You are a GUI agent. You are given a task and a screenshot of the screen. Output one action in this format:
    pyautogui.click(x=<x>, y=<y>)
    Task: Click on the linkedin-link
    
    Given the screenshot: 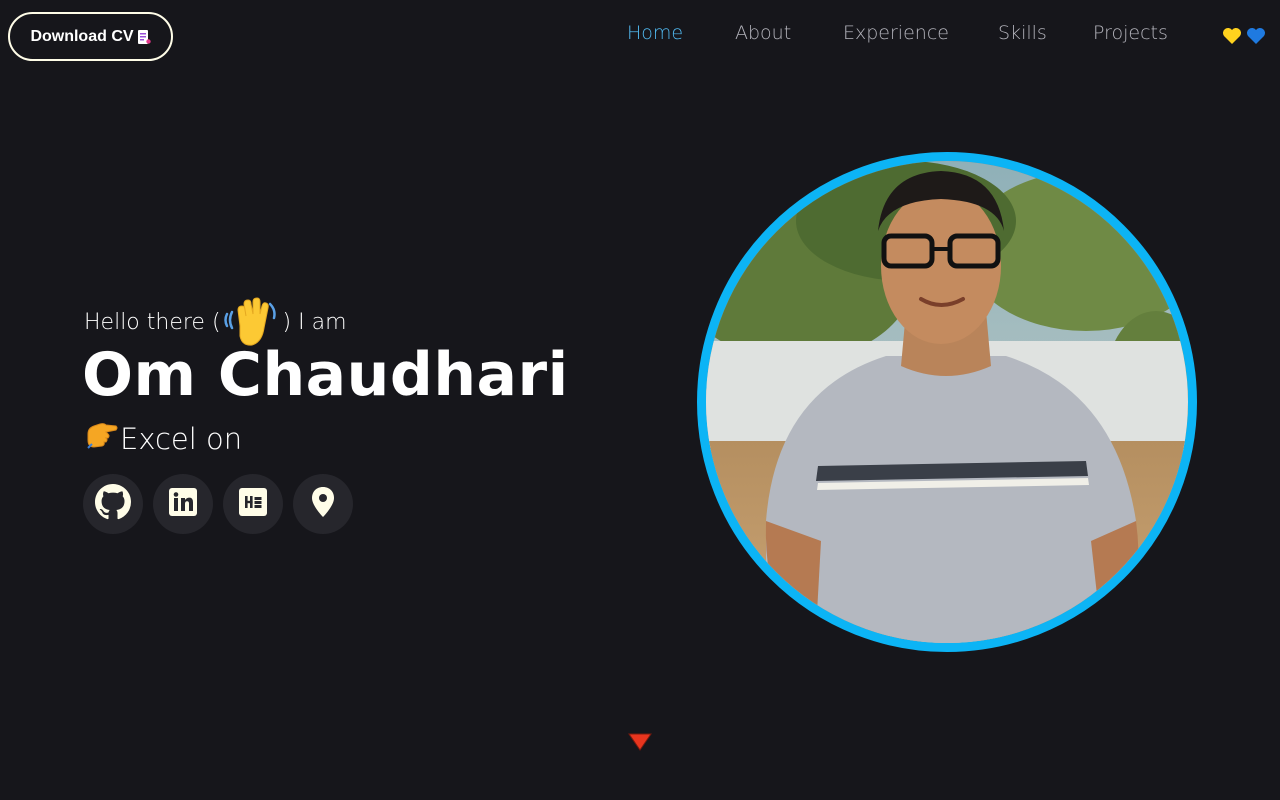 What is the action you would take?
    pyautogui.click(x=183, y=504)
    